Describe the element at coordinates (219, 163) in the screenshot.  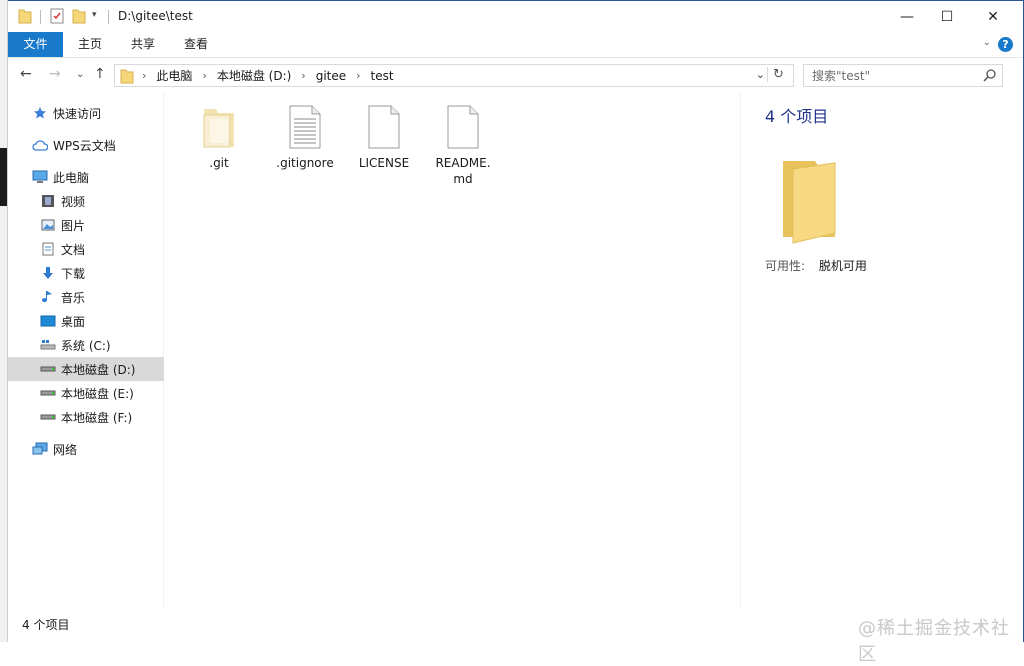
I see `file-name: .git` at that location.